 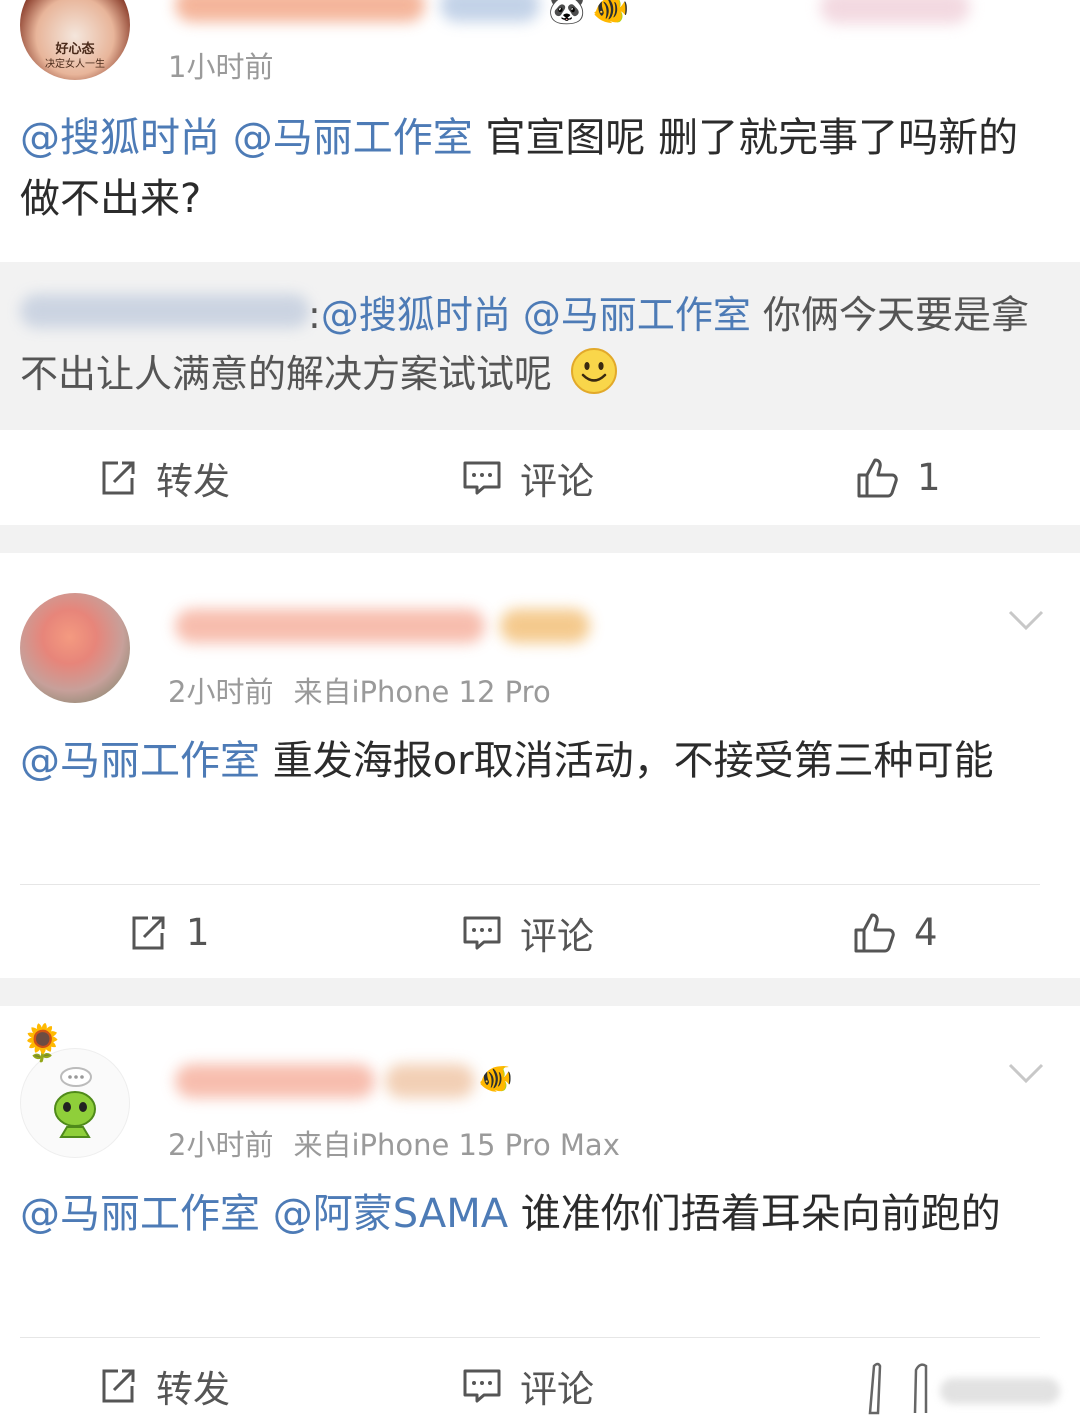 I want to click on post-text: @马丽工作室 @阿蒙SAMA 谁准你们捂着耳朵向前跑的, so click(x=532, y=1214).